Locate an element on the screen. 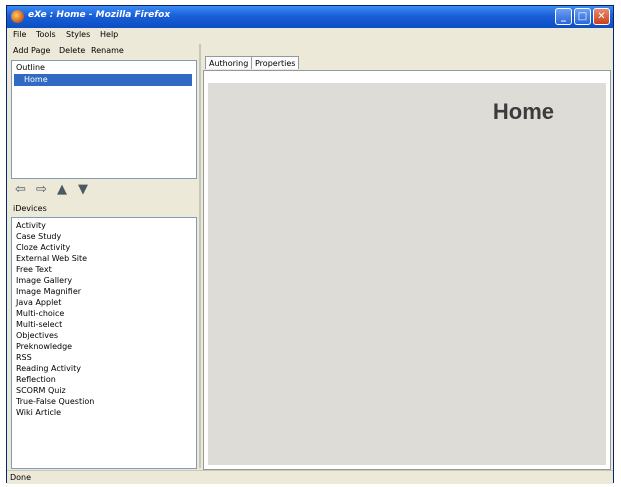  idevice-item: RSS is located at coordinates (106, 357).